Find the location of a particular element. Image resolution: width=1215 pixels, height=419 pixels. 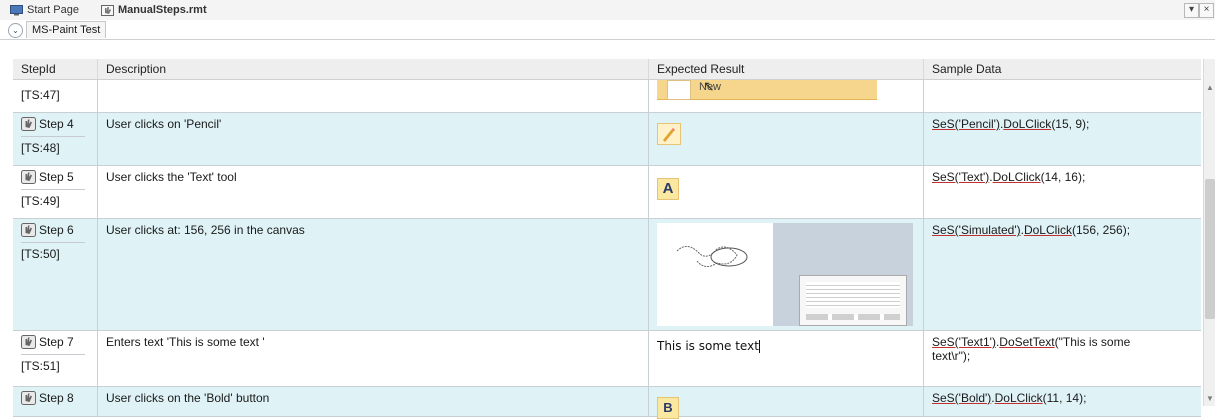

step-id-cell: Step 5 [TS:49] is located at coordinates (55, 192).